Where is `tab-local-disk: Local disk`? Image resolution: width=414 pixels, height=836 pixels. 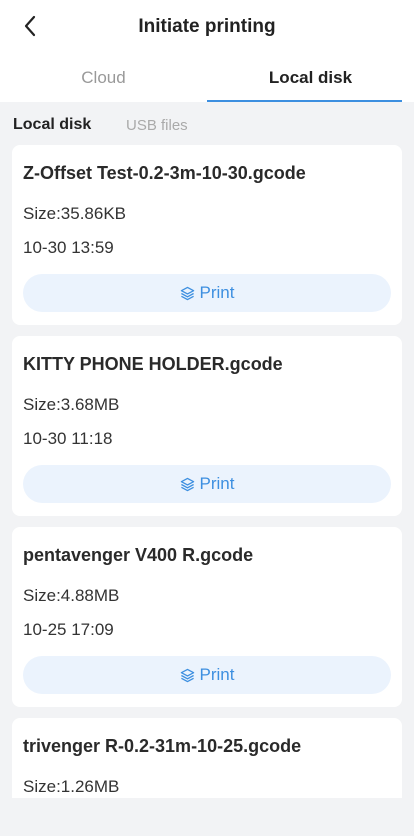 tab-local-disk: Local disk is located at coordinates (310, 80).